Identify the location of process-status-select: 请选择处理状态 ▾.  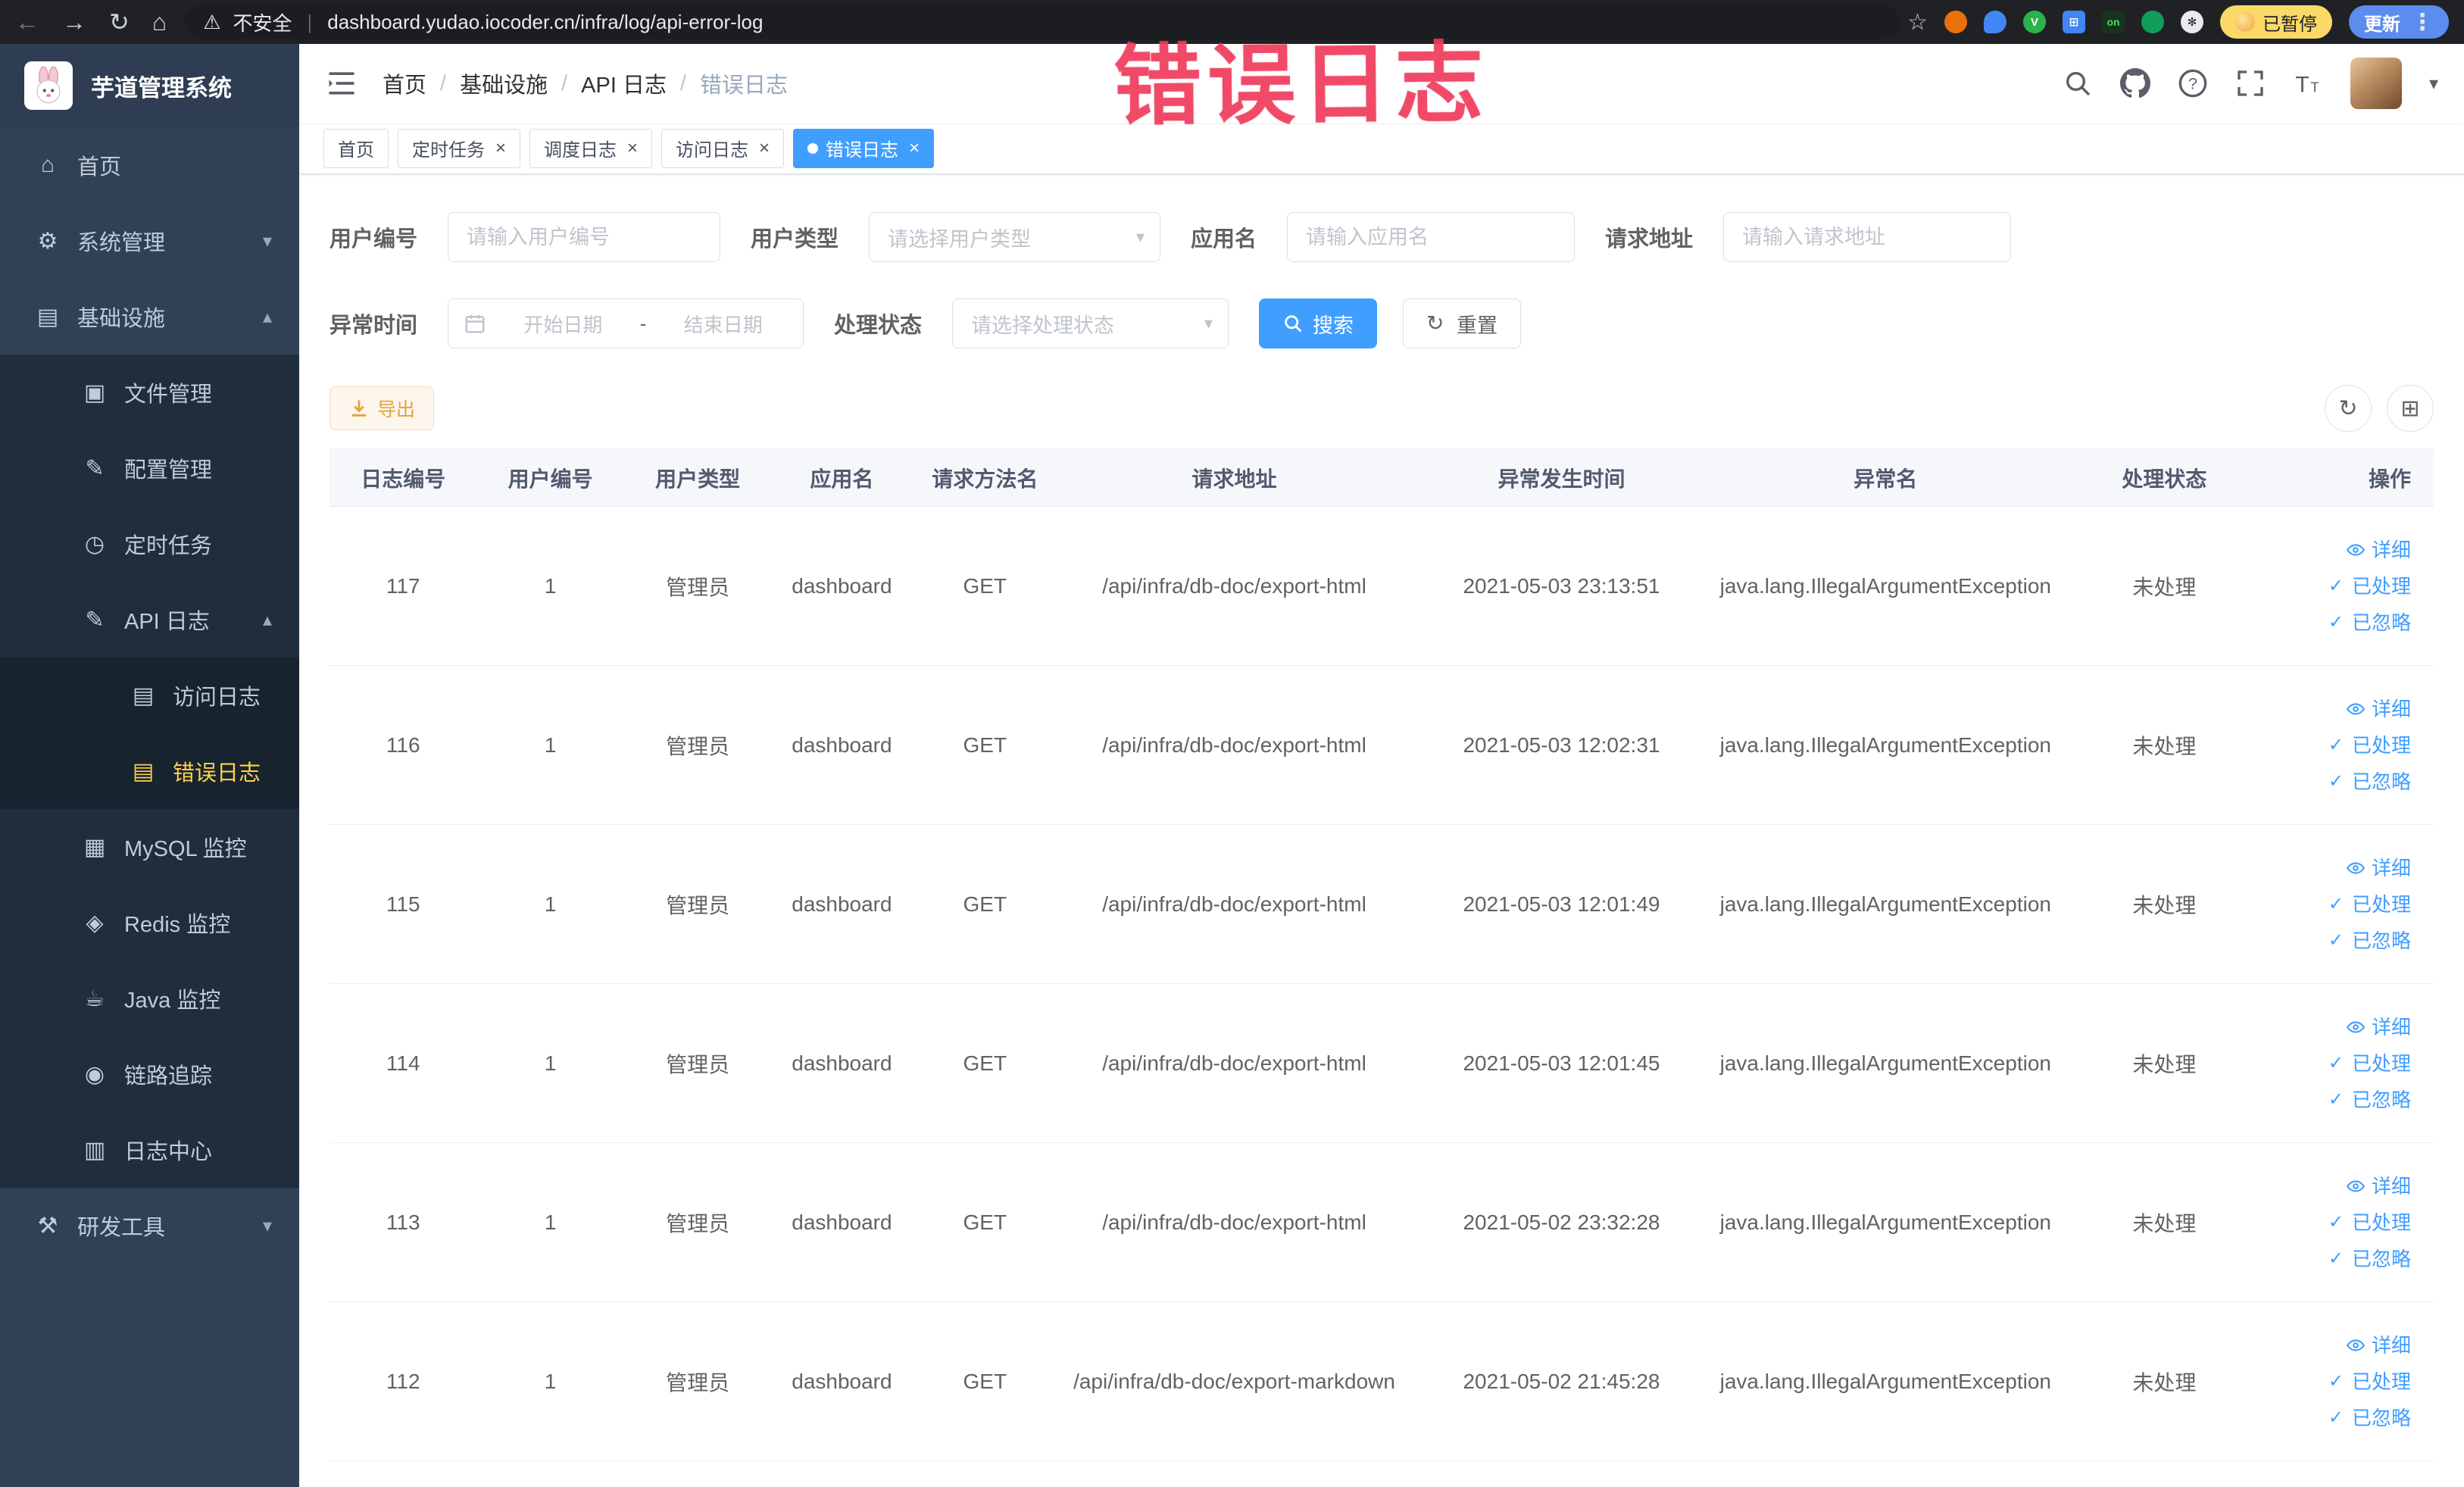
(1090, 323).